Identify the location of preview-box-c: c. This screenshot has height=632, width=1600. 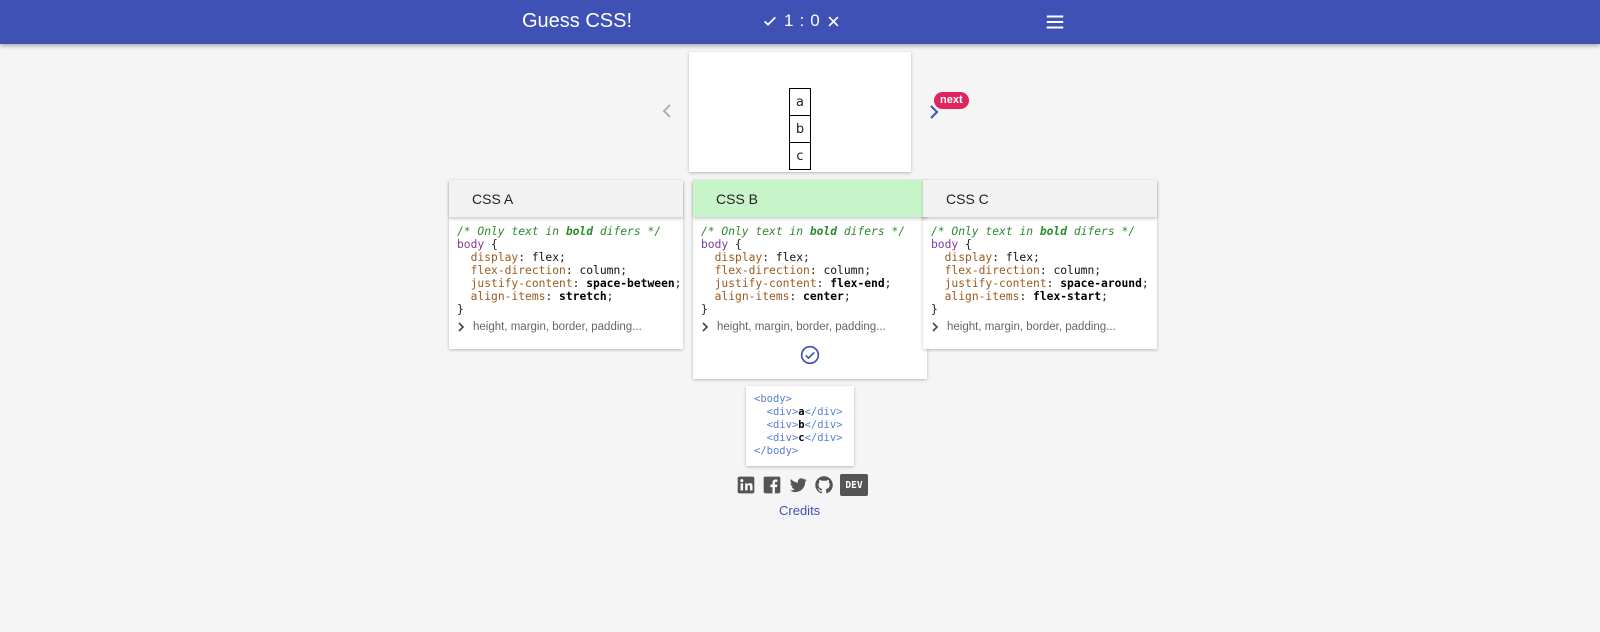
(800, 156).